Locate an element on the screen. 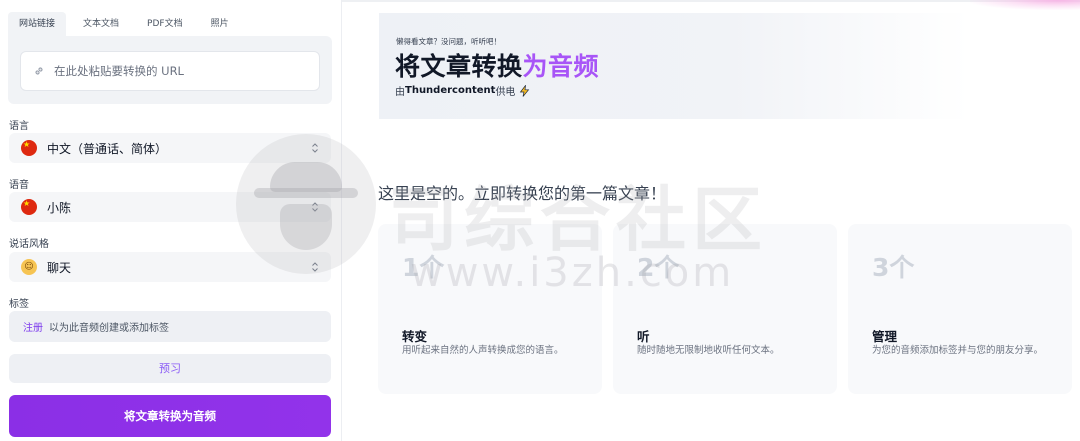 The height and width of the screenshot is (441, 1080). convert-button: 将文章转换为音频 is located at coordinates (170, 416).